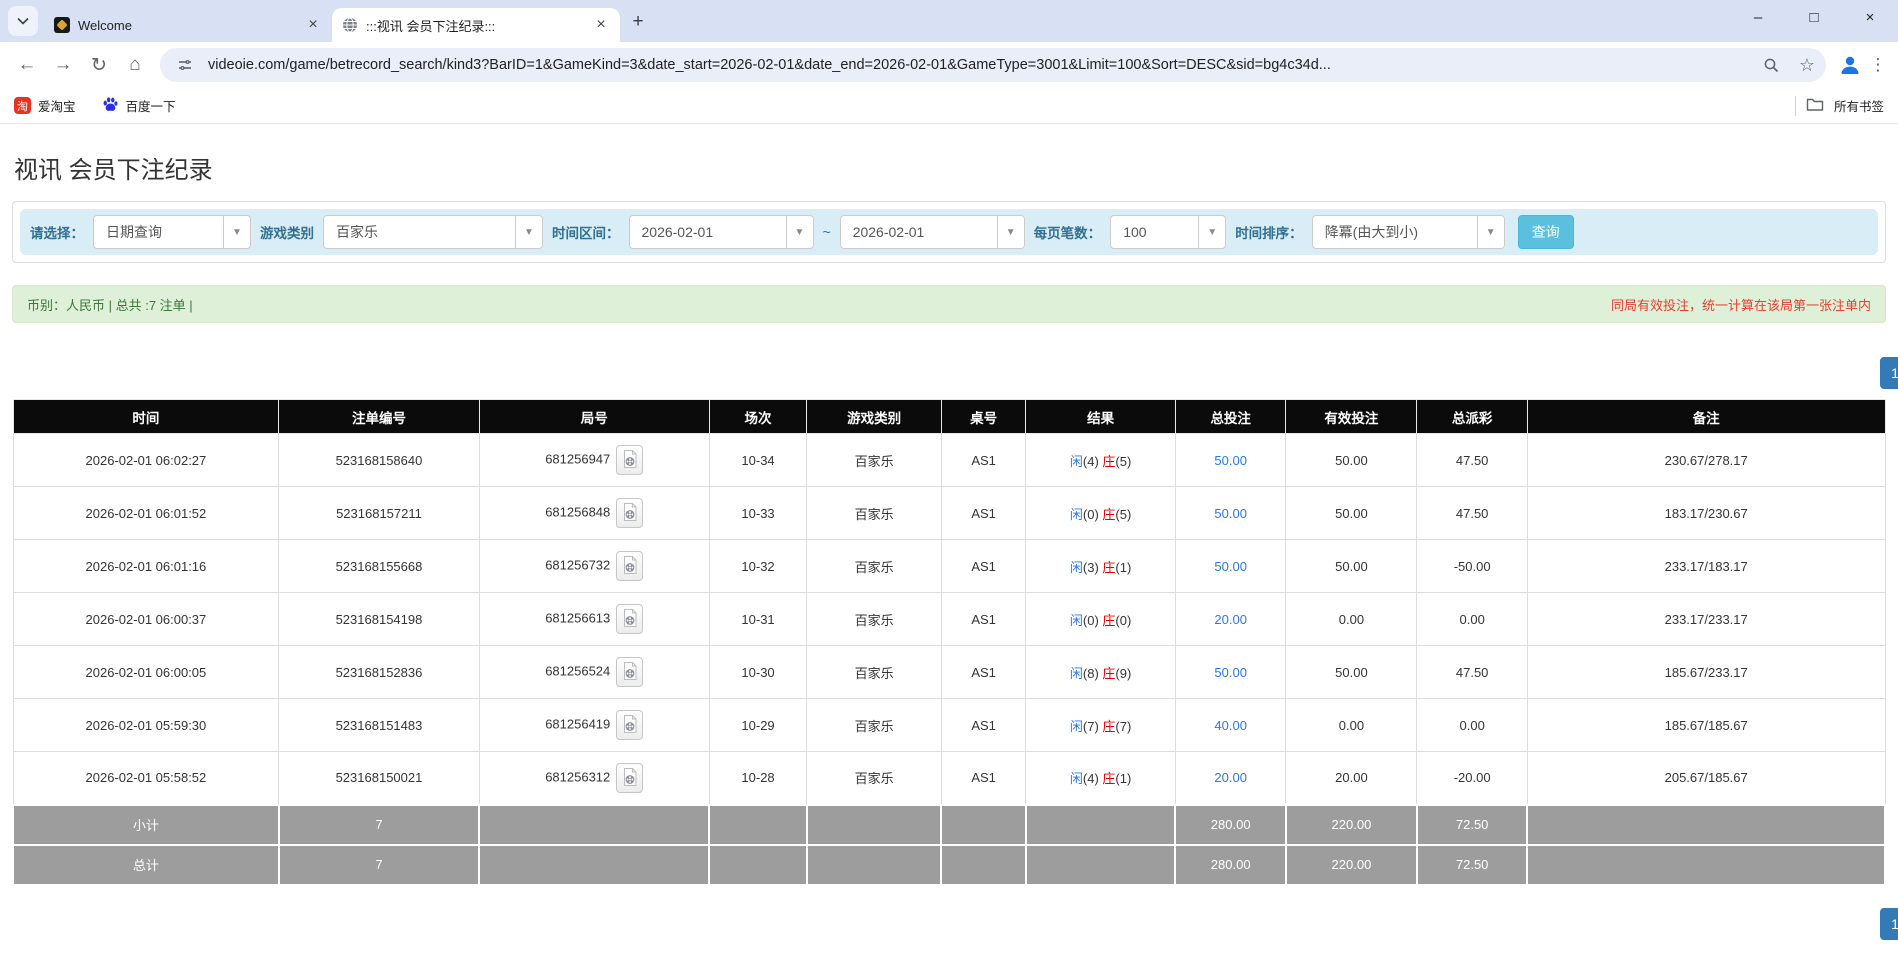 This screenshot has height=954, width=1898. What do you see at coordinates (110, 106) in the screenshot?
I see `baidu-paw-icon` at bounding box center [110, 106].